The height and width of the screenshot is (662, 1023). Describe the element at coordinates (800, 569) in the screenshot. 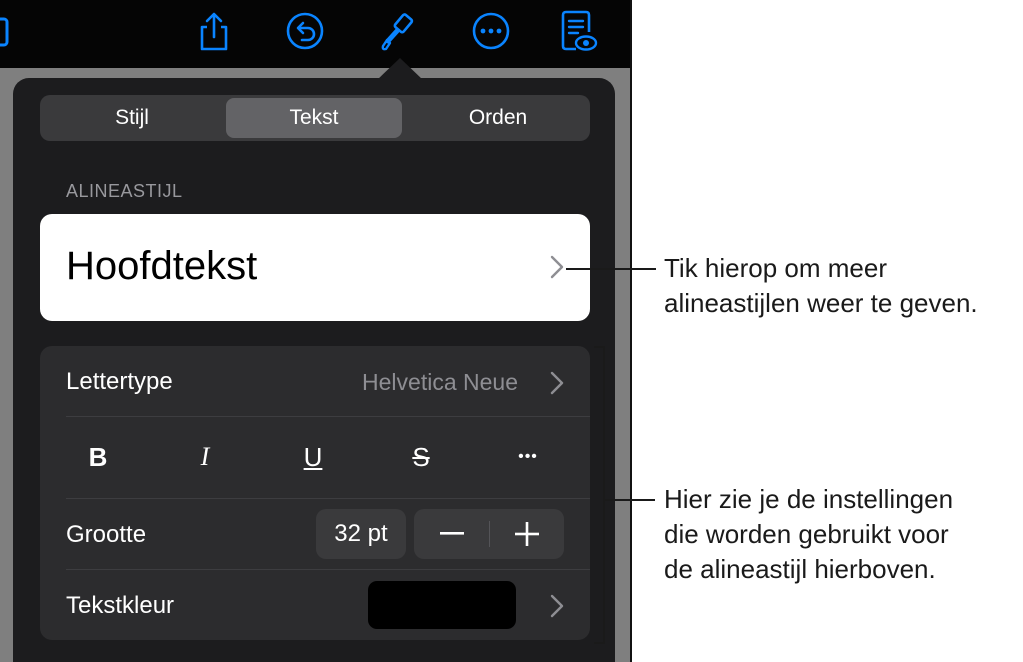

I see `callout-2-line-3: de alineastijl hierboven.` at that location.